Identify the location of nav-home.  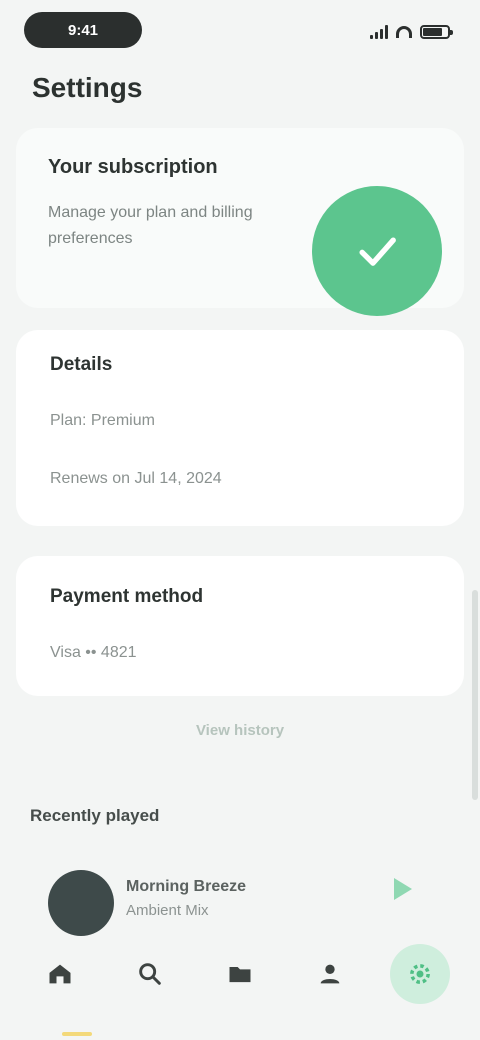
(60, 974).